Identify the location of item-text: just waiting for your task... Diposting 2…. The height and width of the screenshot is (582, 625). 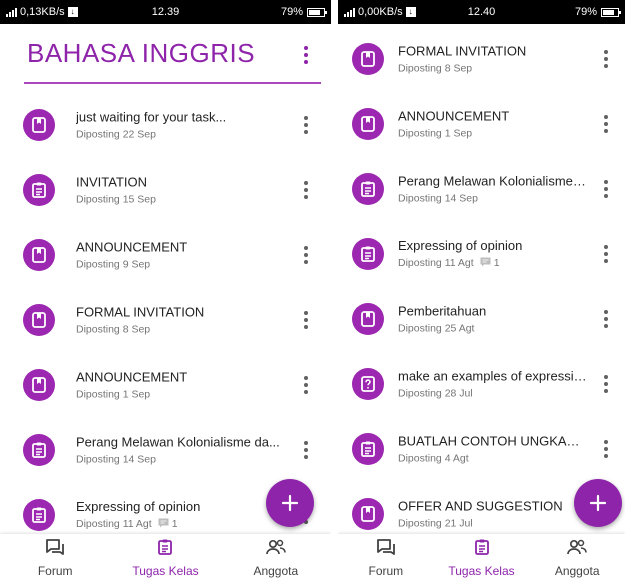
(184, 124).